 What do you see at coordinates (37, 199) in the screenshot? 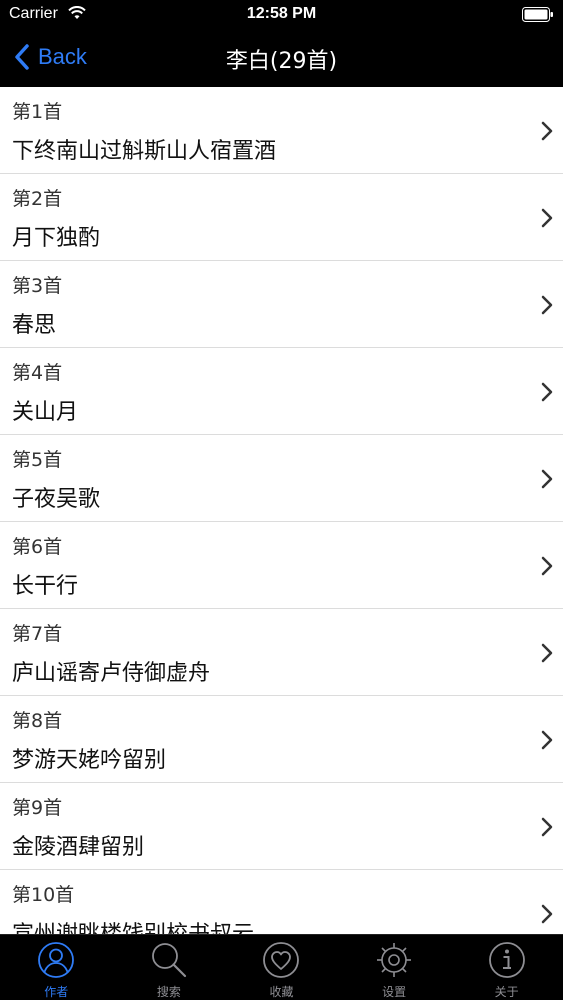
I see `poem-index: 第2首` at bounding box center [37, 199].